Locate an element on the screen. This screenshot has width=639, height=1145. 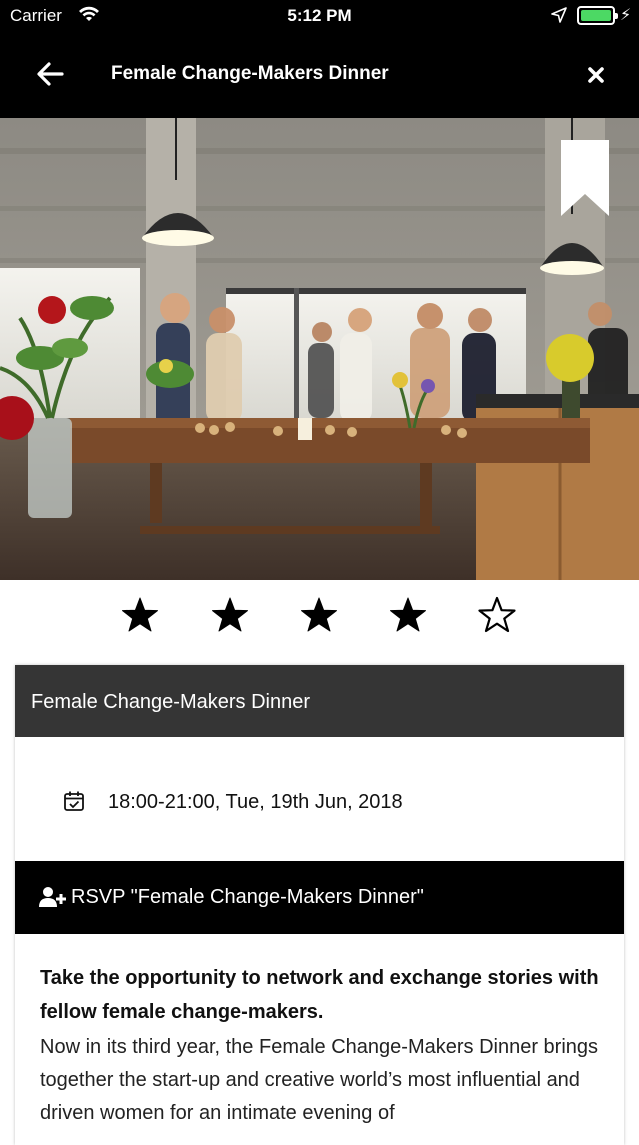
user-plus-icon is located at coordinates (52, 897).